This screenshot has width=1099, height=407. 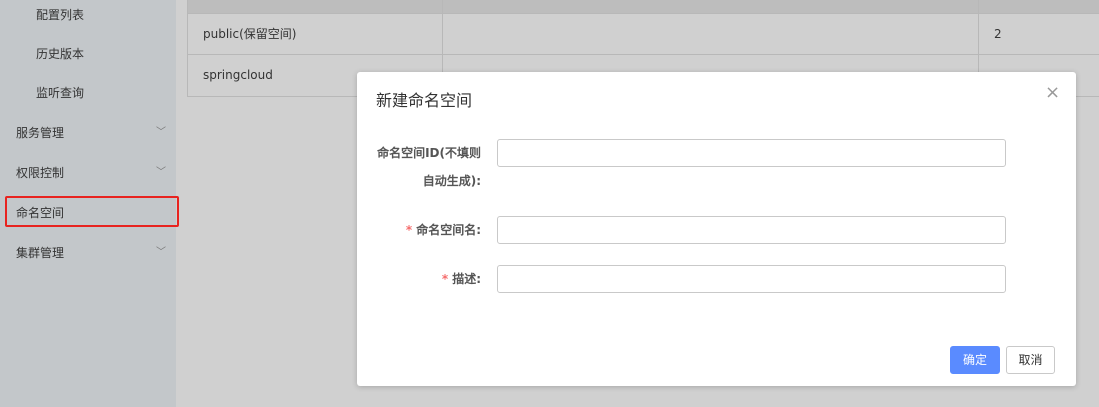 I want to click on namespace-name-label: * 命名空间名:, so click(x=443, y=230).